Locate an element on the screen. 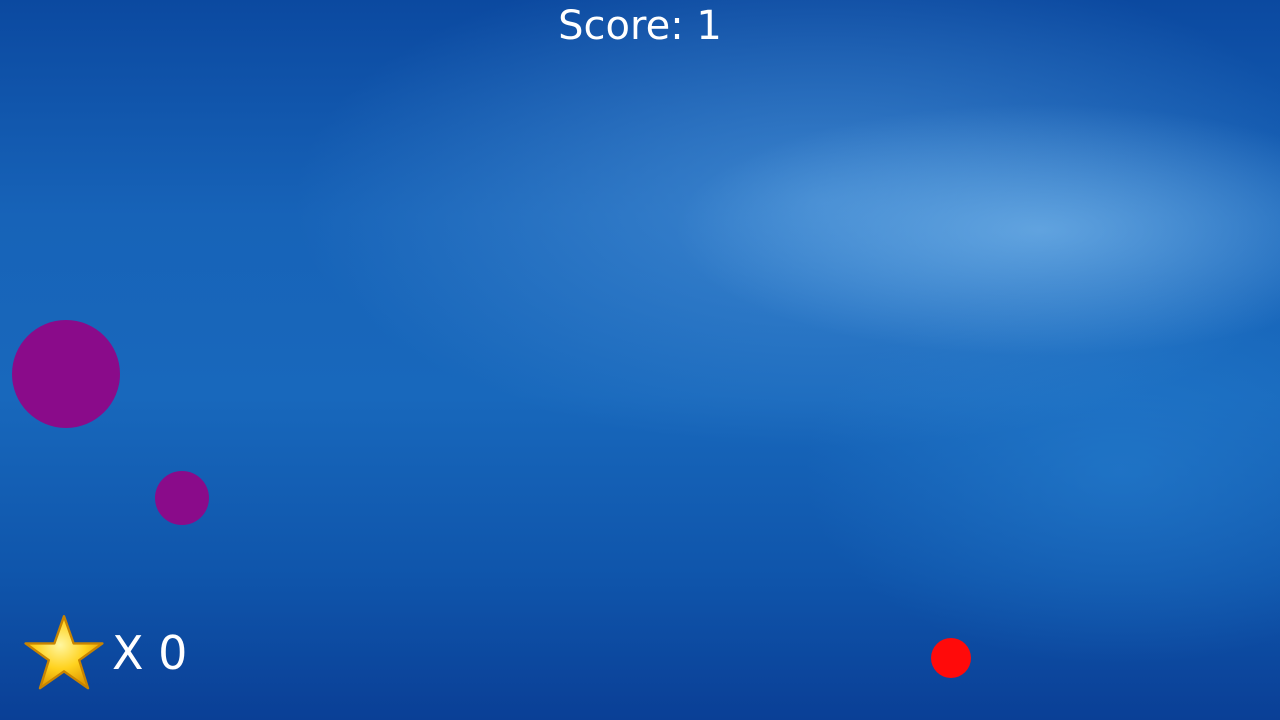  star-icon is located at coordinates (64, 652).